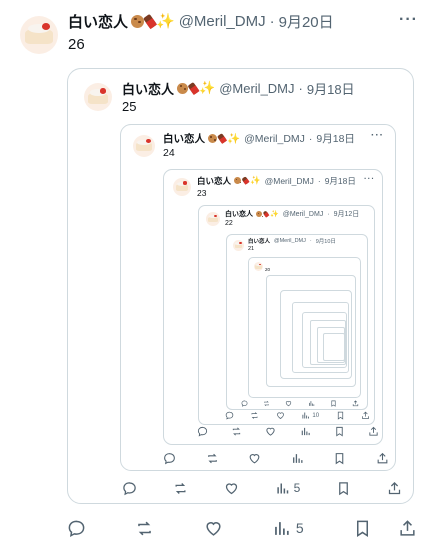  What do you see at coordinates (288, 431) in the screenshot?
I see `action-bar` at bounding box center [288, 431].